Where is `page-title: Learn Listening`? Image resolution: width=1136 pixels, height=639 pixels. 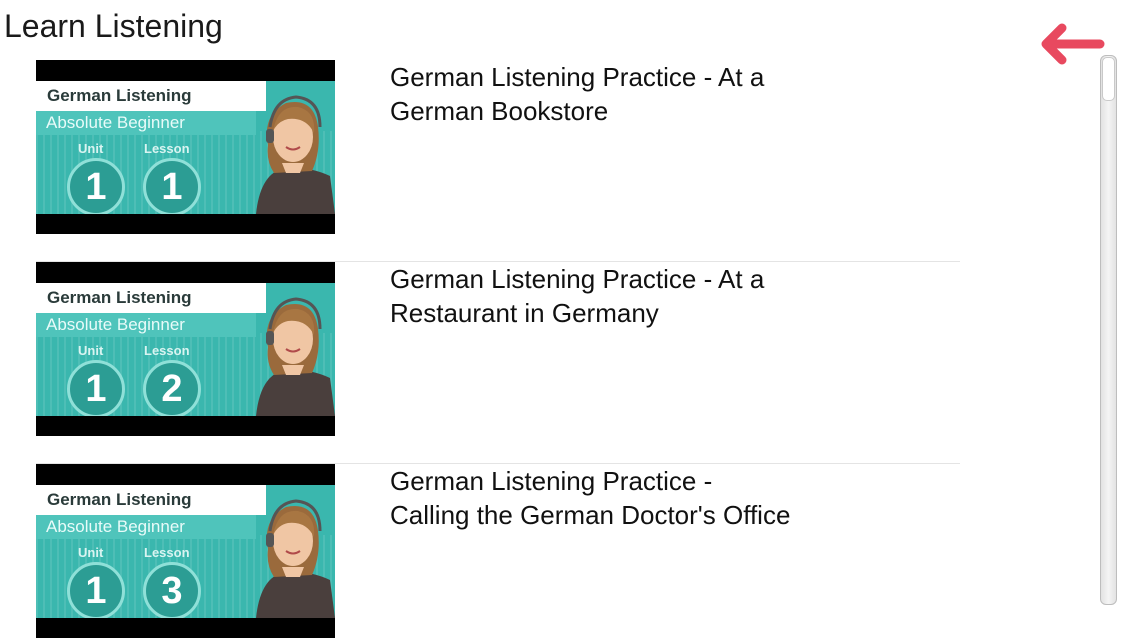
page-title: Learn Listening is located at coordinates (113, 26).